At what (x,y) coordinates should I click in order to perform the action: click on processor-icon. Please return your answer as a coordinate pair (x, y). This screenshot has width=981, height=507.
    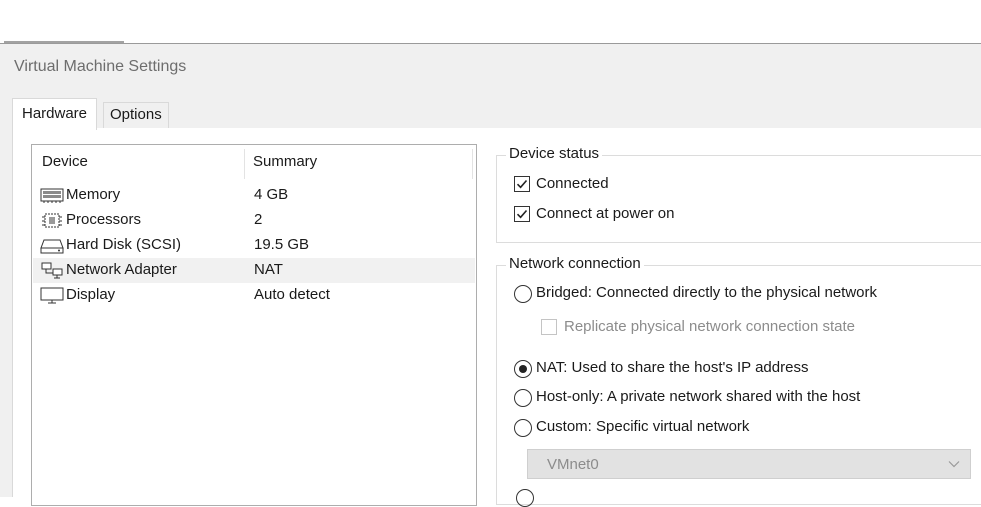
    Looking at the image, I should click on (52, 220).